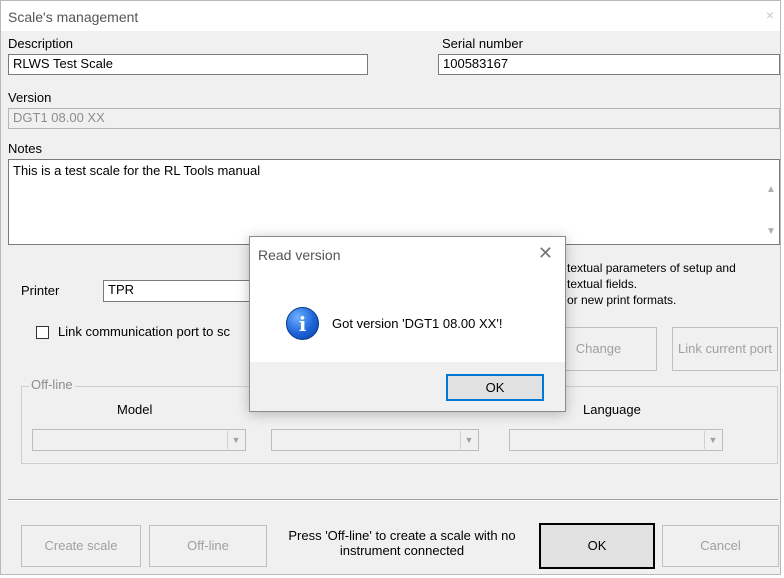 The width and height of the screenshot is (784, 578). What do you see at coordinates (42, 332) in the screenshot?
I see `link-port-checkbox` at bounding box center [42, 332].